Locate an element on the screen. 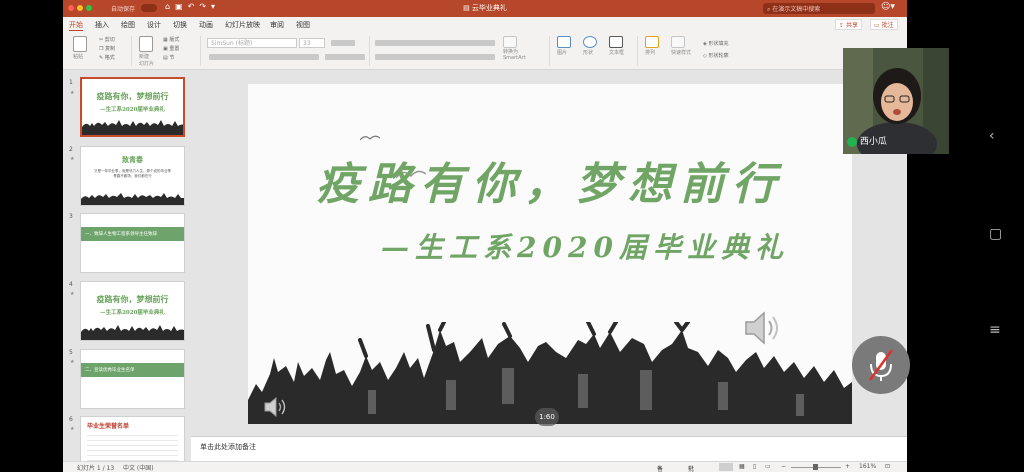 The width and height of the screenshot is (1024, 472). language-indicator: 中文 (中国) is located at coordinates (138, 467).